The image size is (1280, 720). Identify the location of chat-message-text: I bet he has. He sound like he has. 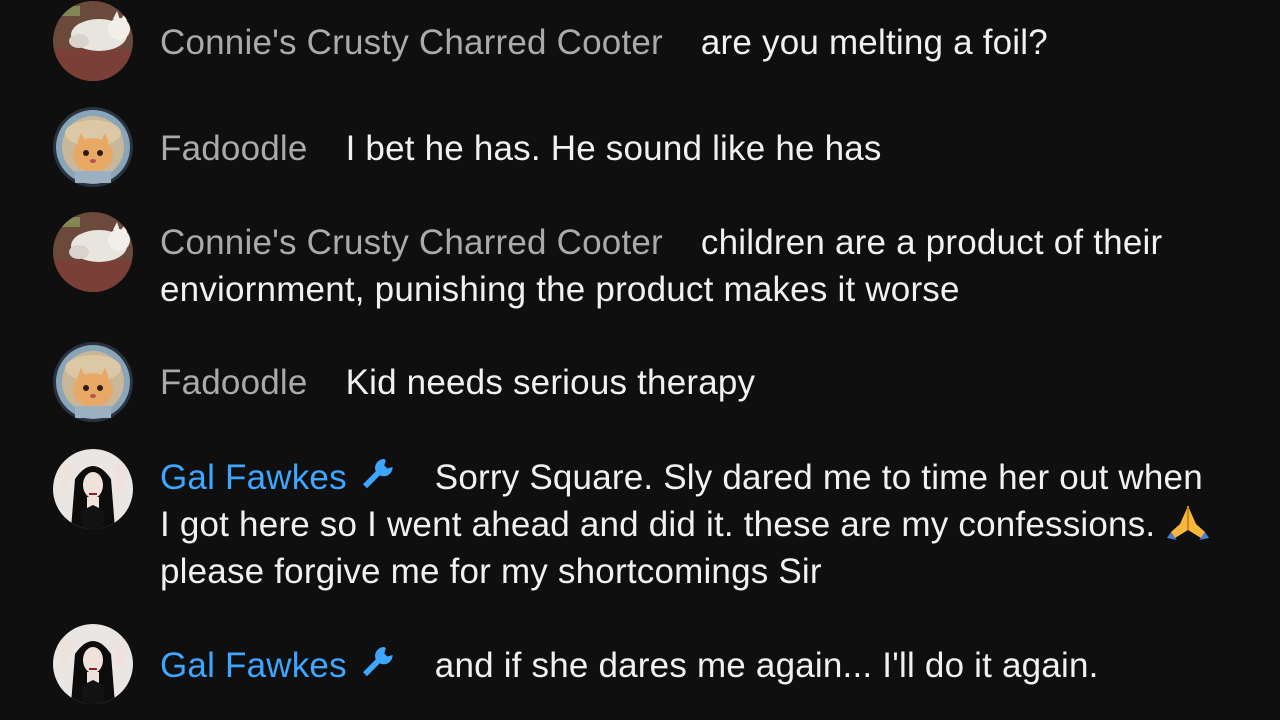
(613, 148).